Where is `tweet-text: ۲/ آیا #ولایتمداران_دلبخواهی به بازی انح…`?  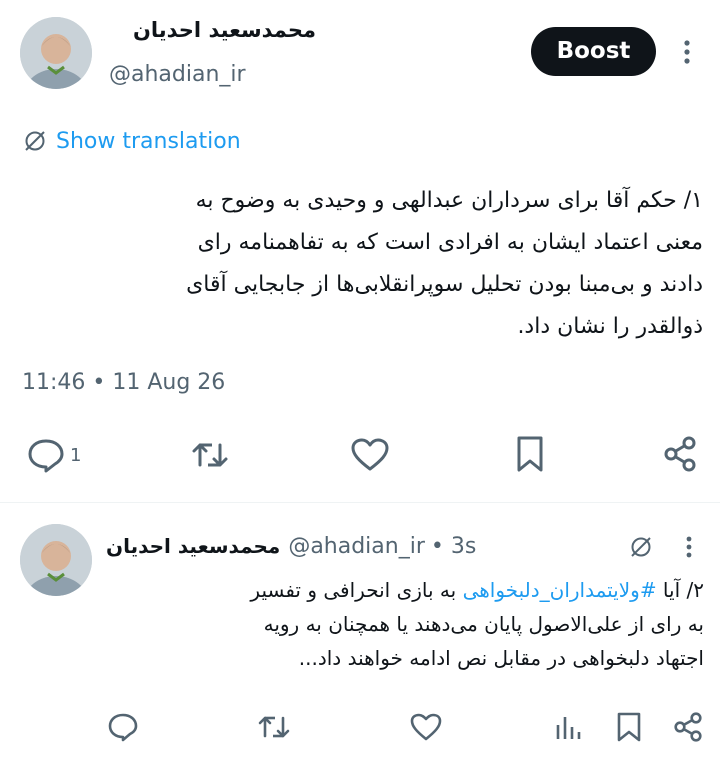
tweet-text: ۲/ آیا #ولایتمداران_دلبخواهی به بازی انح… is located at coordinates (405, 624).